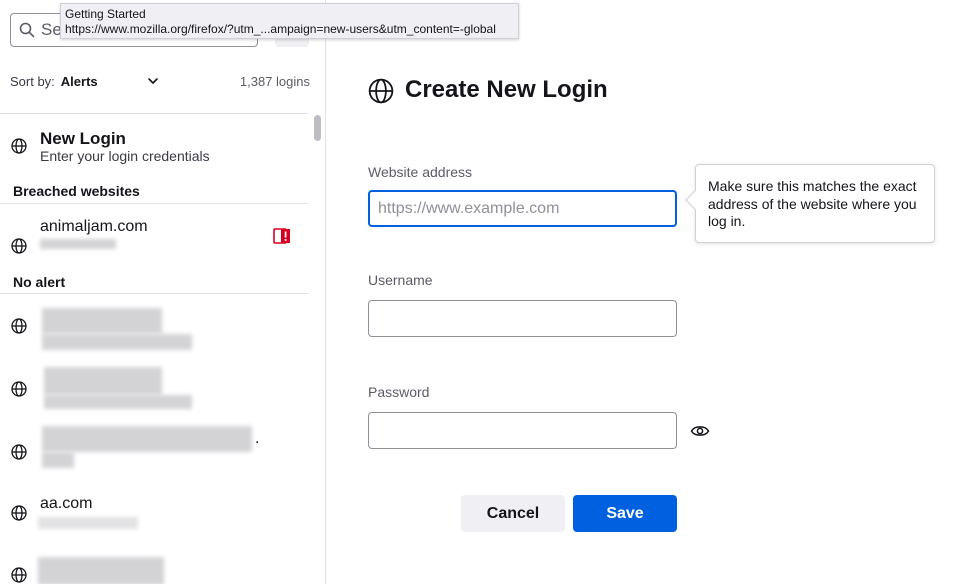 The image size is (970, 584). What do you see at coordinates (506, 89) in the screenshot?
I see `page-title: Create New Login` at bounding box center [506, 89].